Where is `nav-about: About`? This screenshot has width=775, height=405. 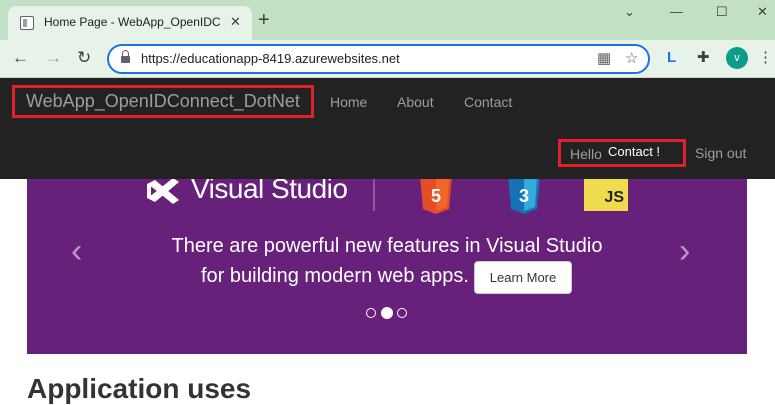
nav-about: About is located at coordinates (415, 102).